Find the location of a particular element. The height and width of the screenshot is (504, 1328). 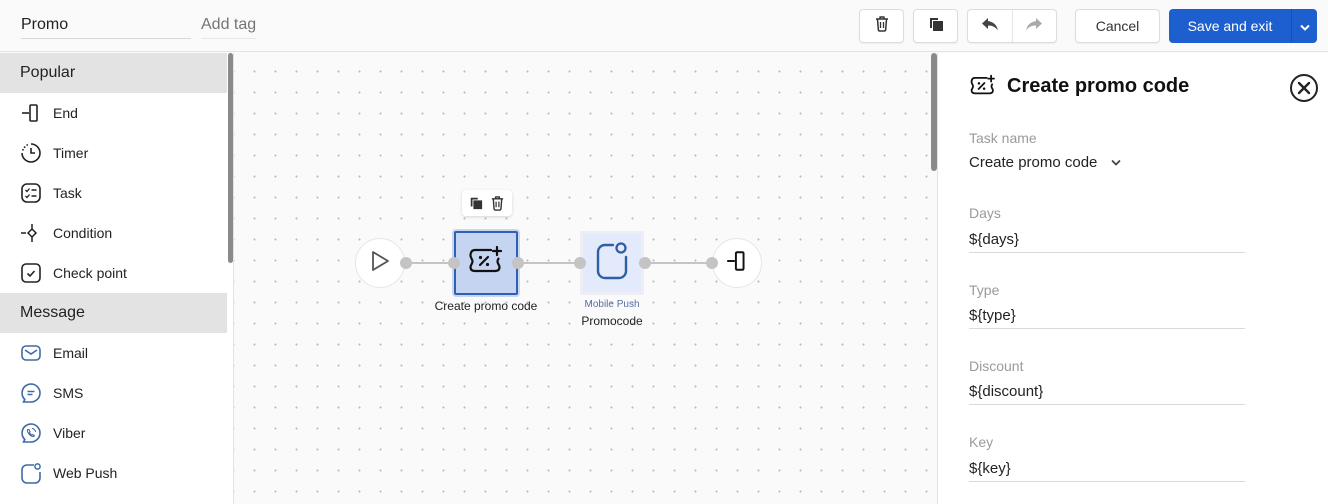

sms-icon is located at coordinates (31, 393).